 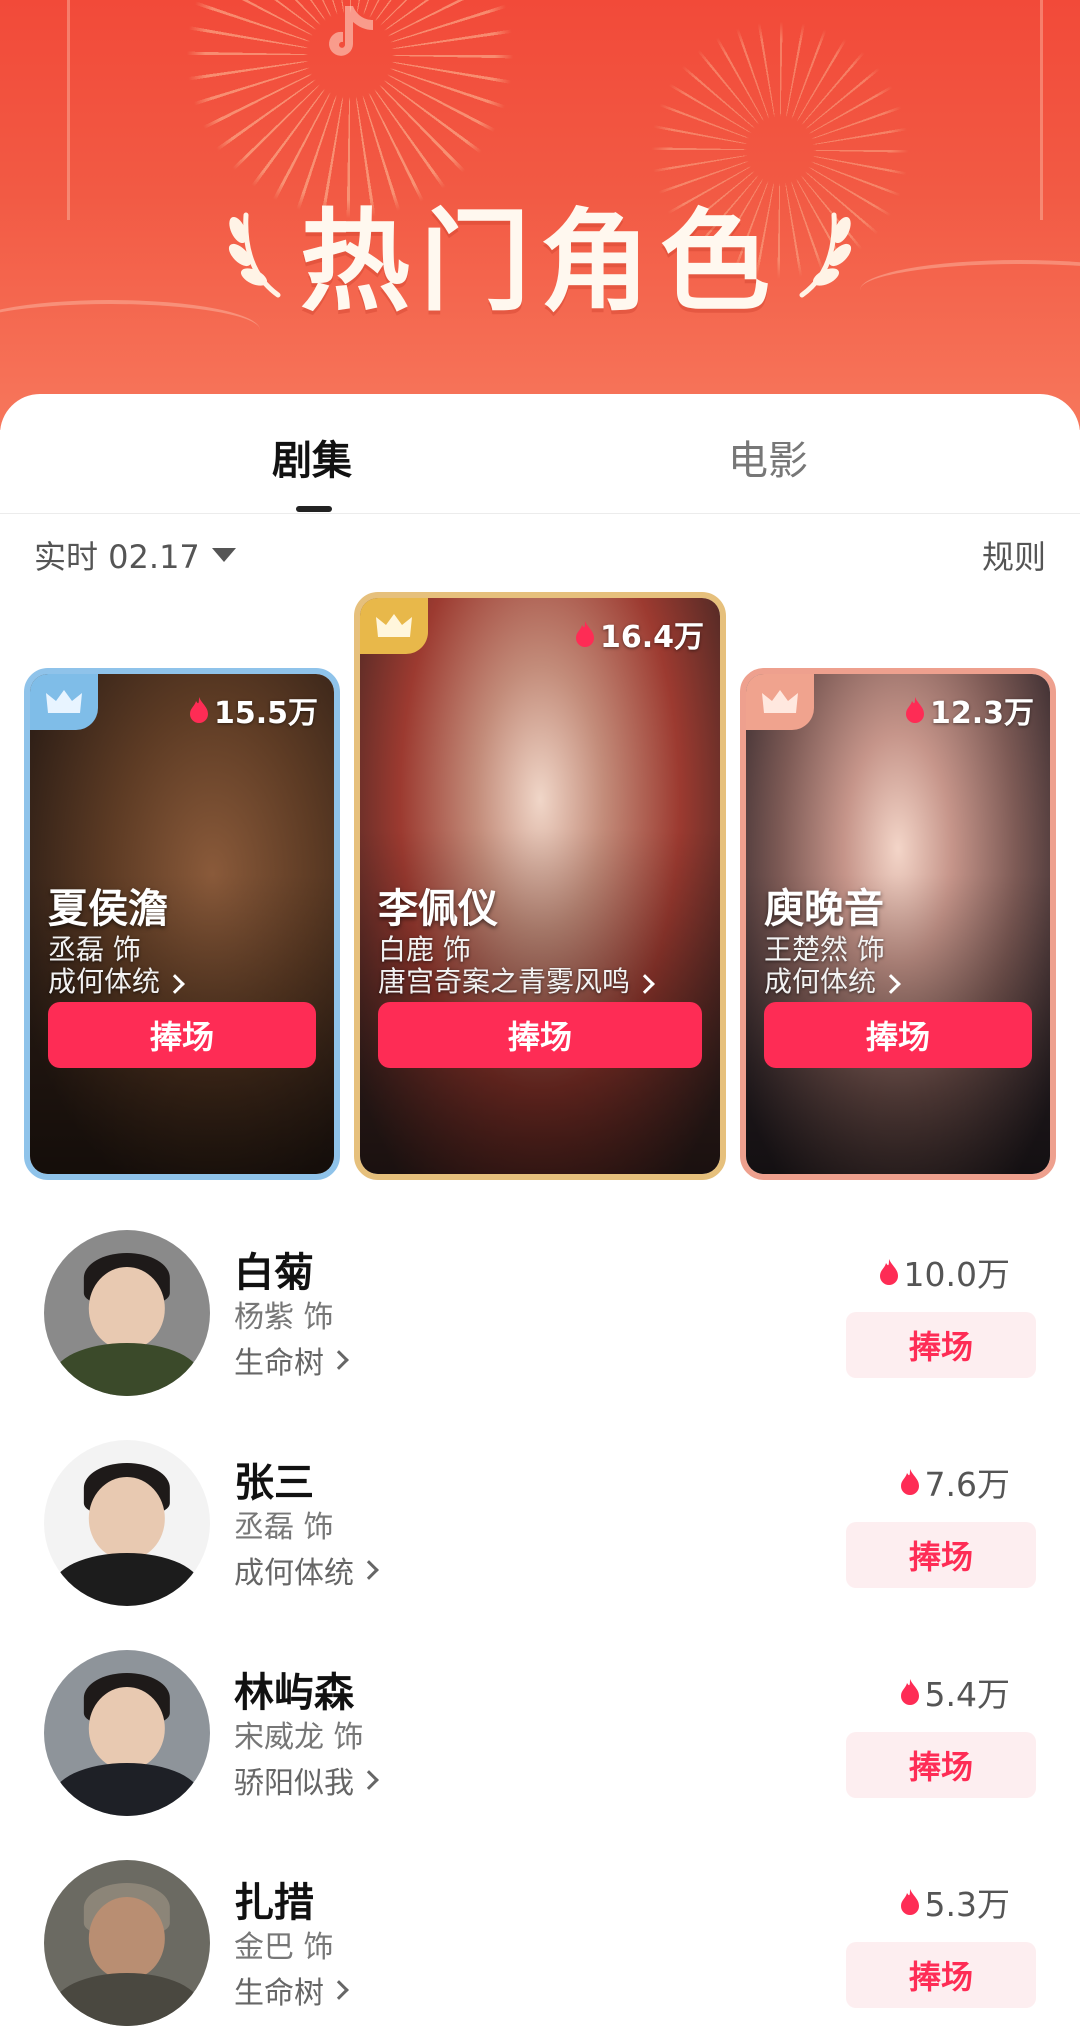 What do you see at coordinates (182, 924) in the screenshot?
I see `top-card-rank-2: 15.5万 夏侯澹 丞磊 饰 成何体统 捧场` at bounding box center [182, 924].